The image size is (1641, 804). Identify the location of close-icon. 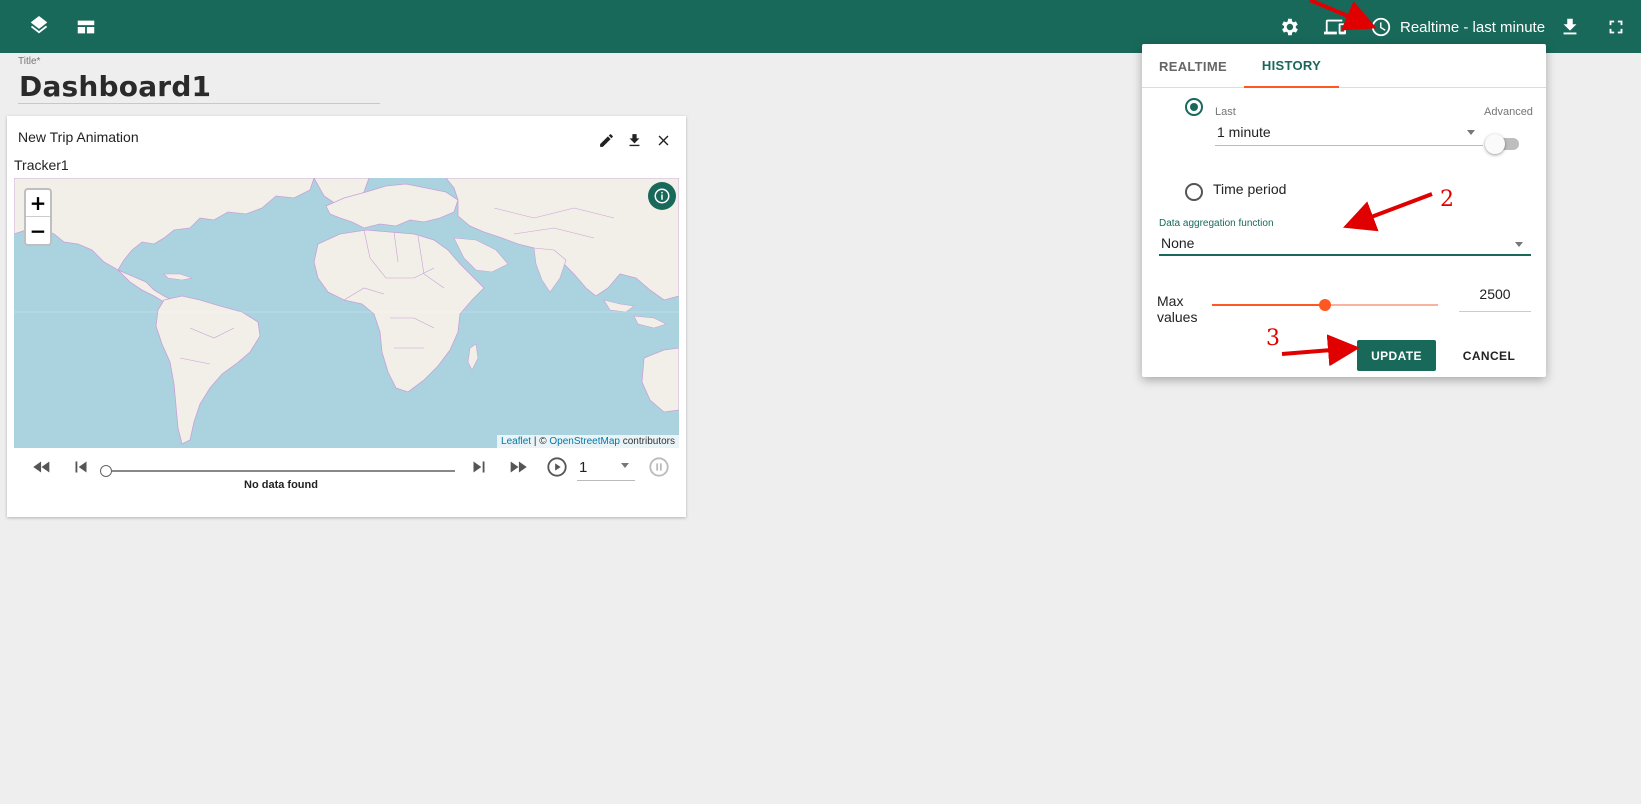
(663, 140).